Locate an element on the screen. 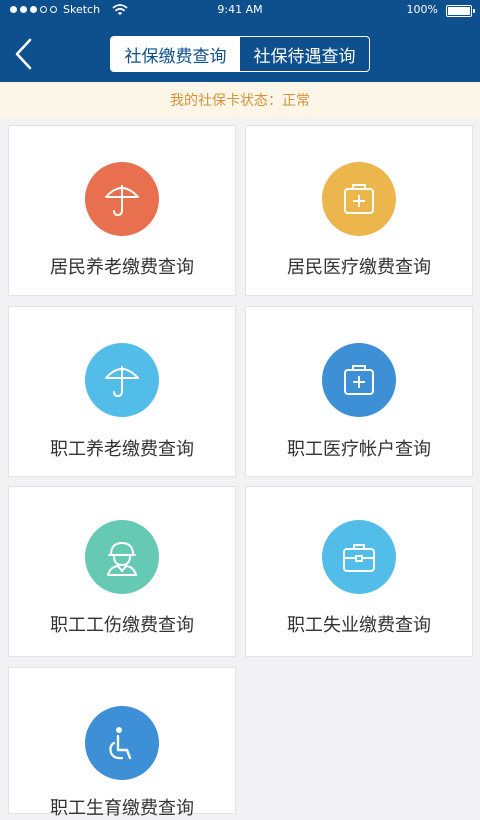  card-employee-unemployment: 职工失业缴费查询 is located at coordinates (359, 571).